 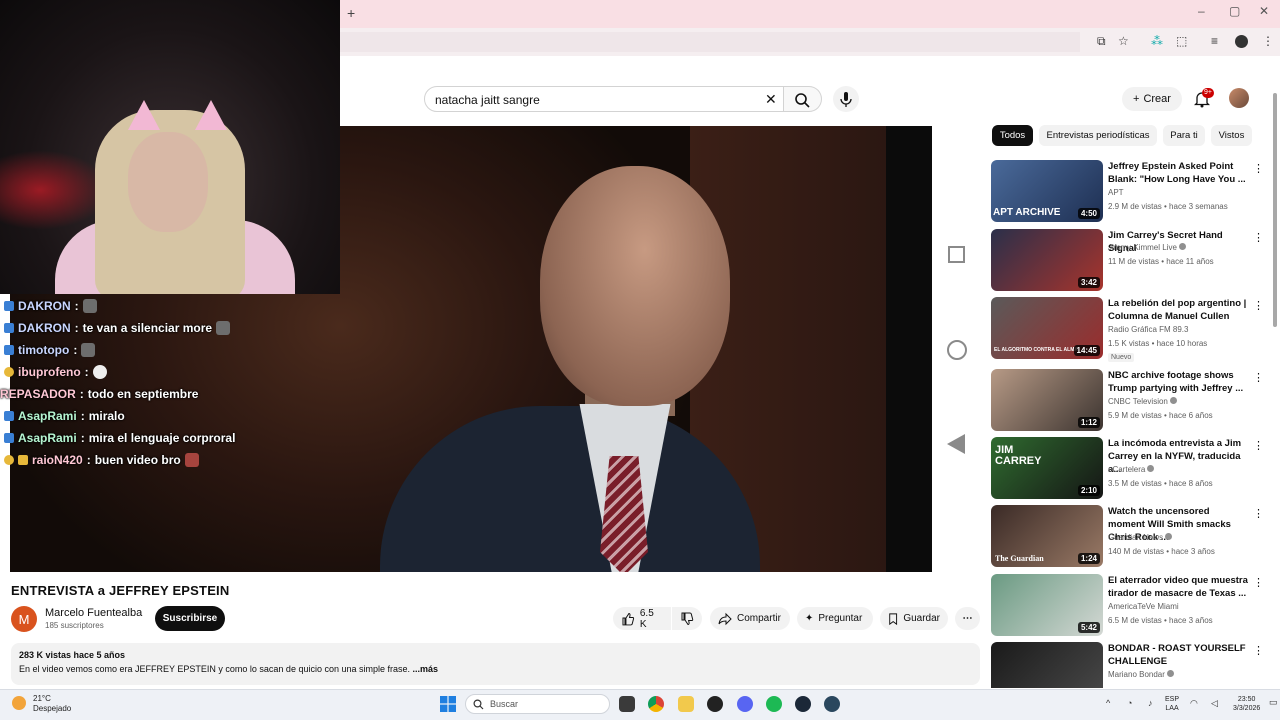 What do you see at coordinates (1047, 468) in the screenshot?
I see `video-thumbnail: JIM CARREY 2:10` at bounding box center [1047, 468].